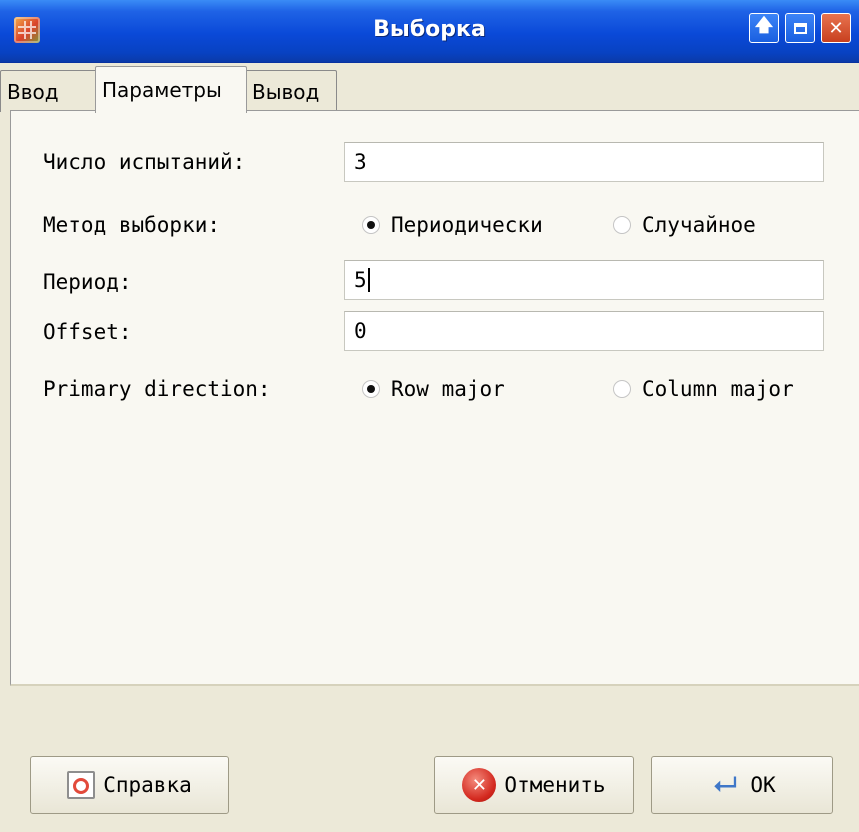 Image resolution: width=859 pixels, height=832 pixels. I want to click on text-cursor, so click(368, 280).